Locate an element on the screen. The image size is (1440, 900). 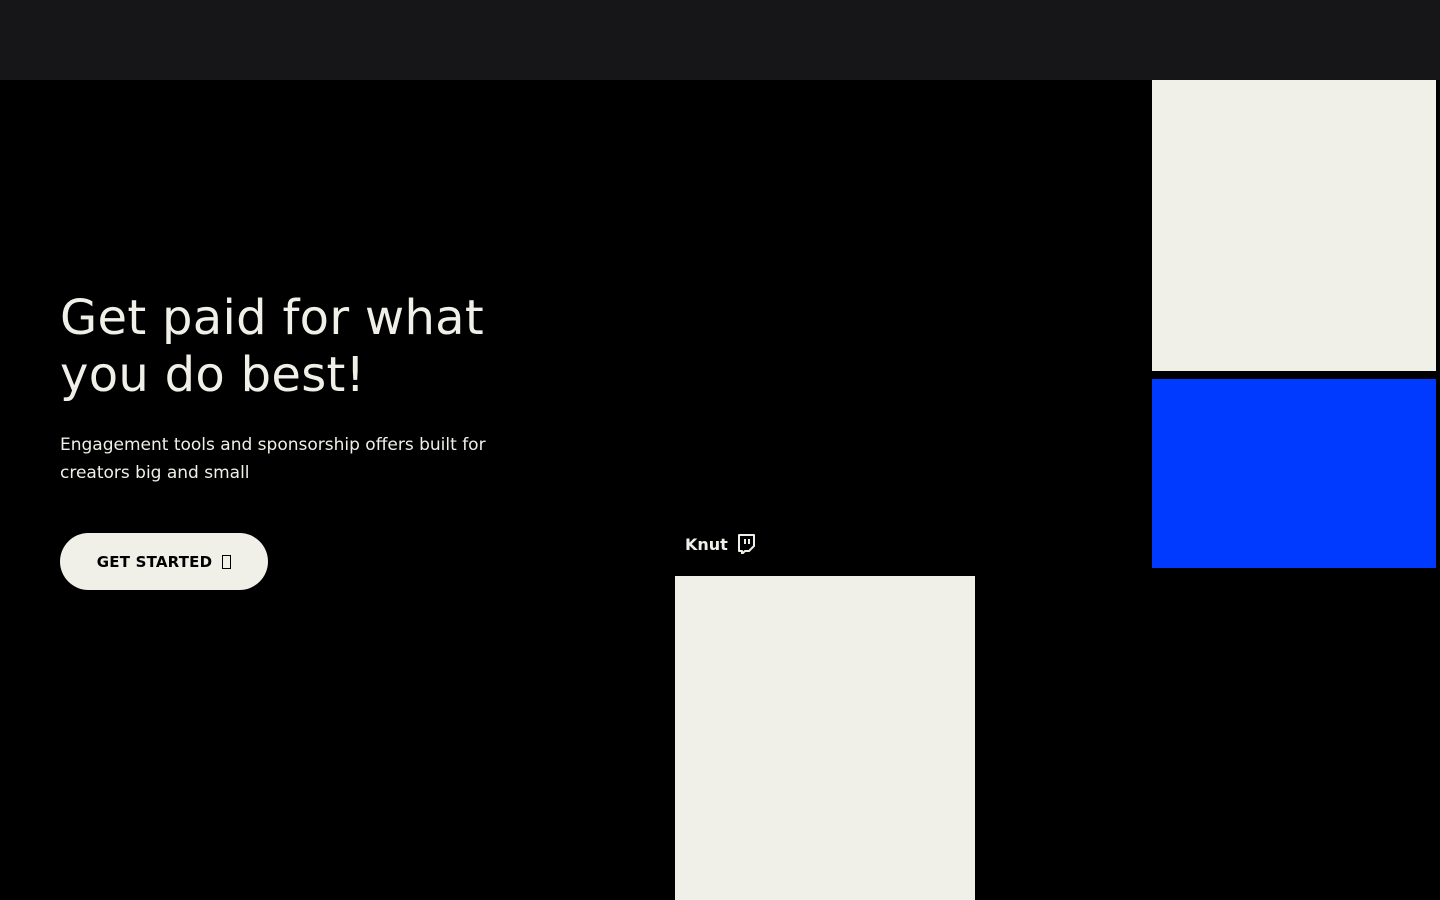
hero-title: Get paid for what you do best! is located at coordinates (320, 347).